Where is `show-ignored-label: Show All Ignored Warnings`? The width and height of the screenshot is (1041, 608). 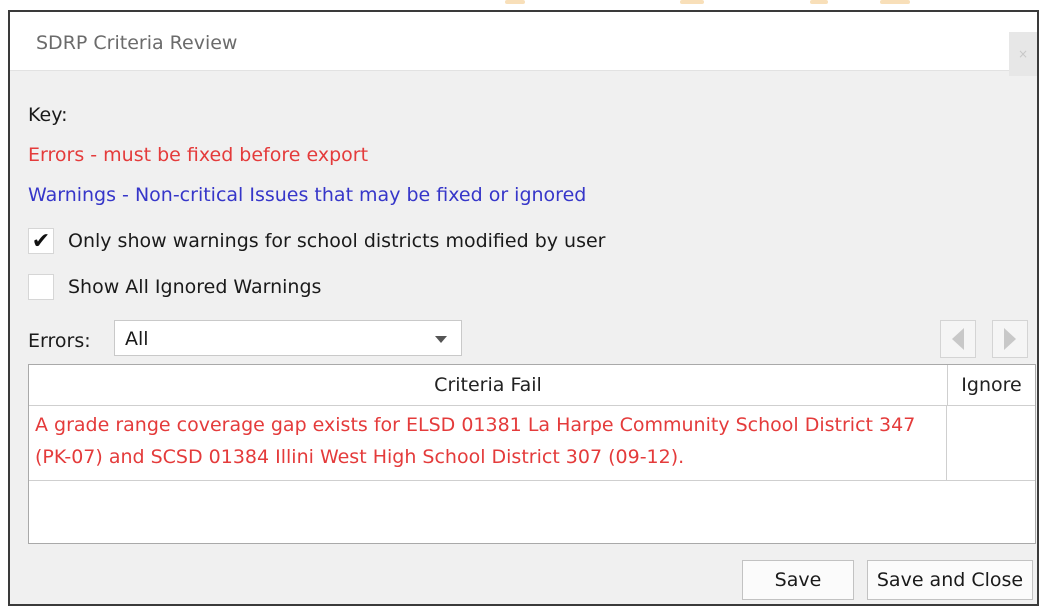 show-ignored-label: Show All Ignored Warnings is located at coordinates (194, 287).